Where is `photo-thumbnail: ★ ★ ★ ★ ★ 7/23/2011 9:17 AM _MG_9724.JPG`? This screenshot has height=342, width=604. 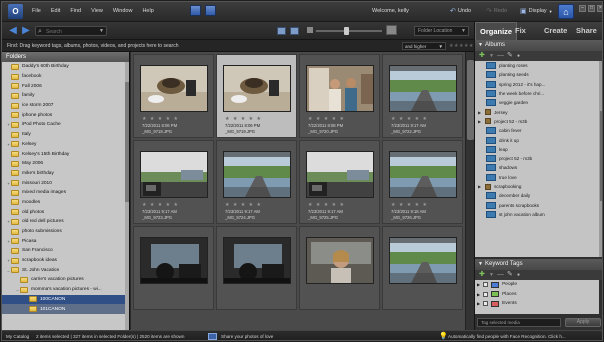 photo-thumbnail: ★ ★ ★ ★ ★ 7/23/2011 9:17 AM _MG_9724.JPG is located at coordinates (256, 182).